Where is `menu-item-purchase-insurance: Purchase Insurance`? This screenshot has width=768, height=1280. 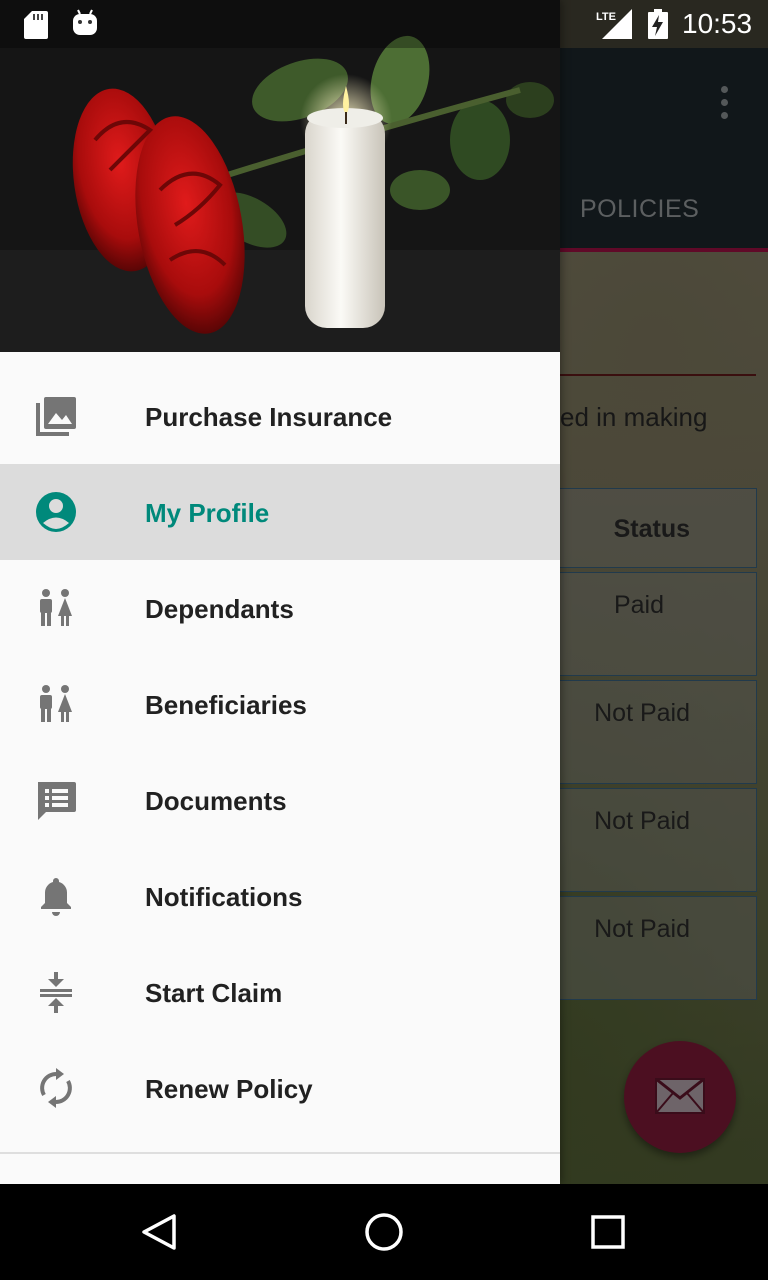
menu-item-purchase-insurance: Purchase Insurance is located at coordinates (280, 416).